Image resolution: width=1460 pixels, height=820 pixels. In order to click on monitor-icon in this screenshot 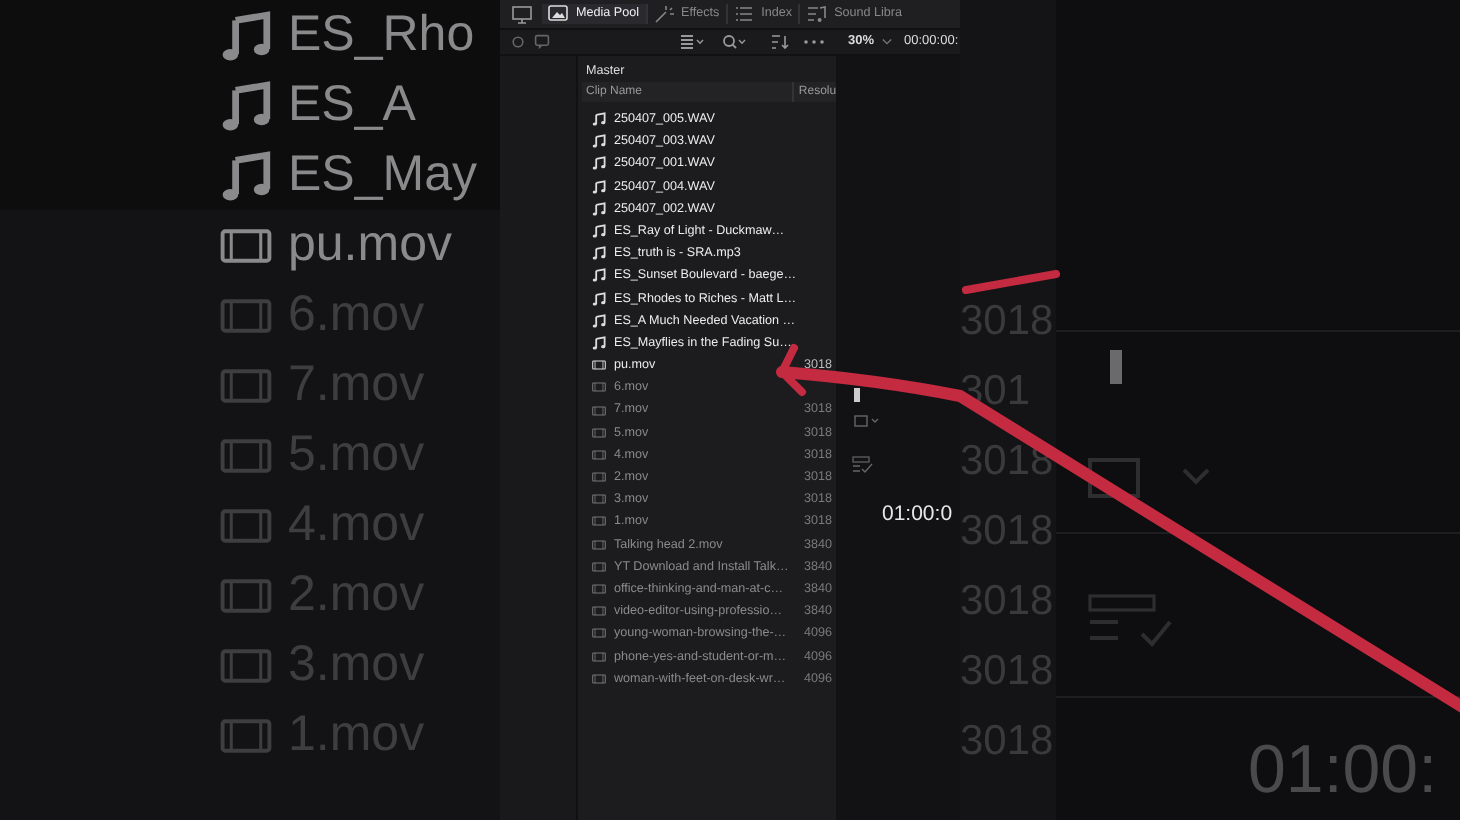, I will do `click(522, 14)`.